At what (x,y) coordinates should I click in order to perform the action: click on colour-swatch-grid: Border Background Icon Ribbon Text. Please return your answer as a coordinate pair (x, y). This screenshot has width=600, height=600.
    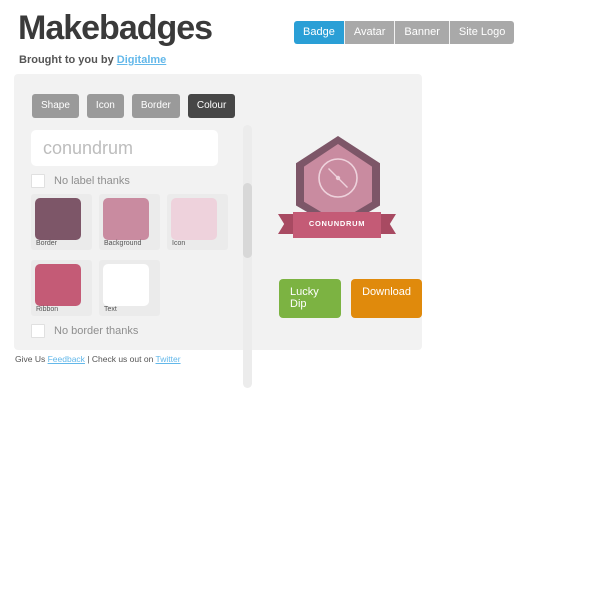
    Looking at the image, I should click on (131, 256).